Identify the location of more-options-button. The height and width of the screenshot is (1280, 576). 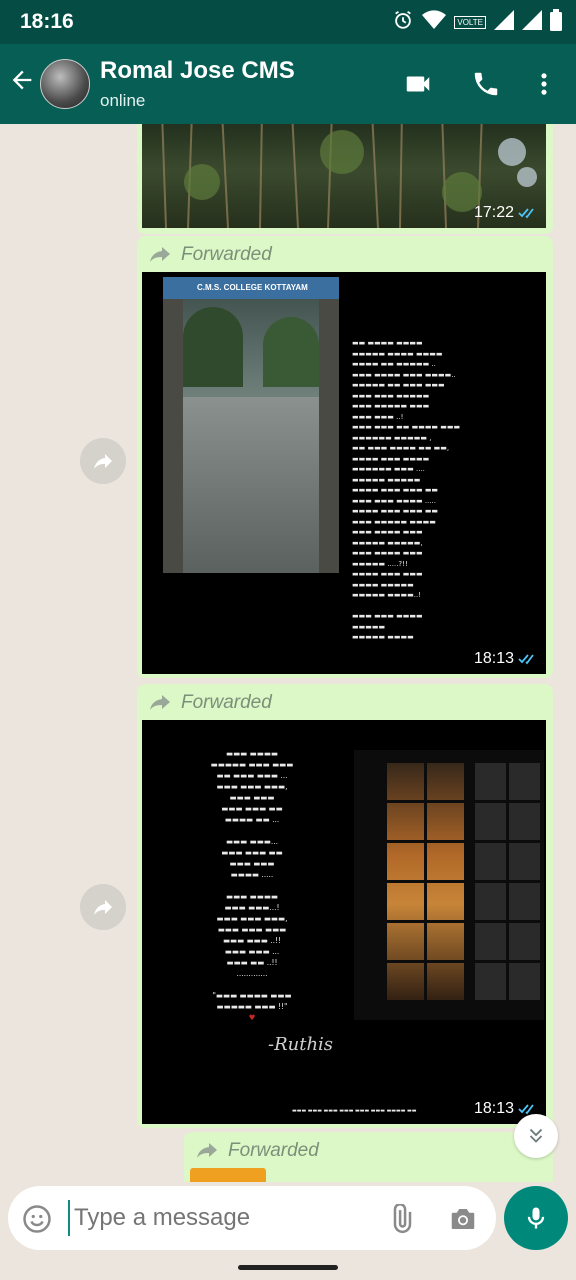
(544, 86).